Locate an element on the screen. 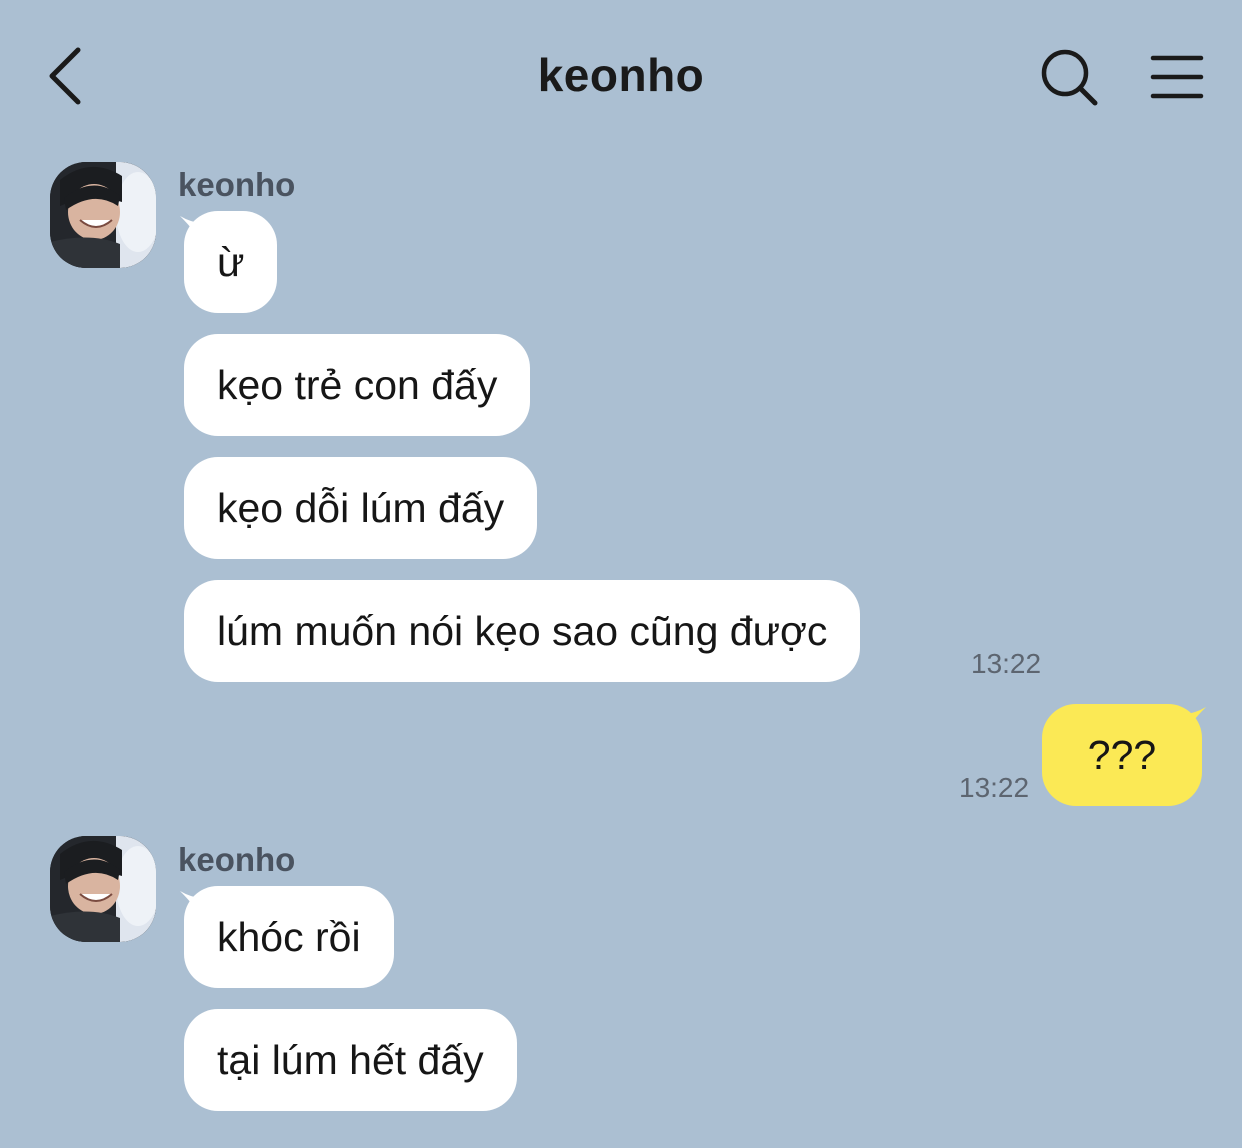  search-icon is located at coordinates (1069, 77).